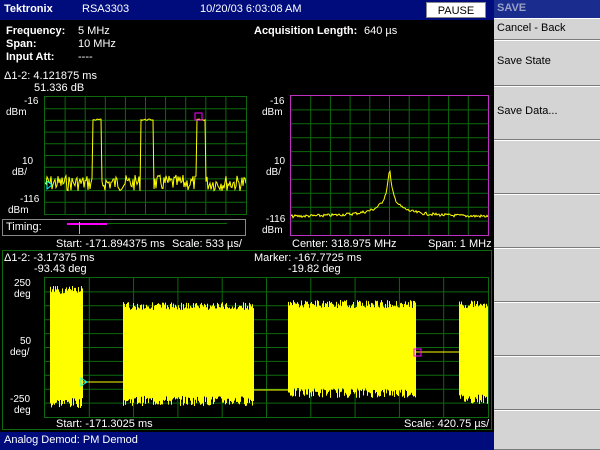 This screenshot has width=600, height=450. Describe the element at coordinates (36, 31) in the screenshot. I see `frequency-label: Frequency:` at that location.